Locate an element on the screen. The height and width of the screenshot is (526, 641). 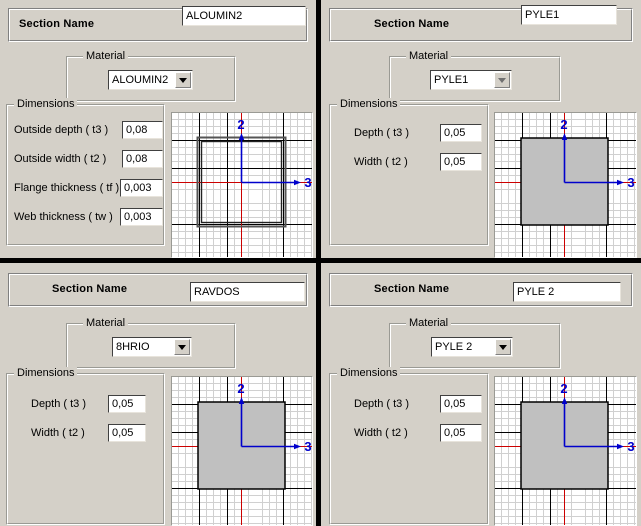
material-select: PYLE1 is located at coordinates (471, 80).